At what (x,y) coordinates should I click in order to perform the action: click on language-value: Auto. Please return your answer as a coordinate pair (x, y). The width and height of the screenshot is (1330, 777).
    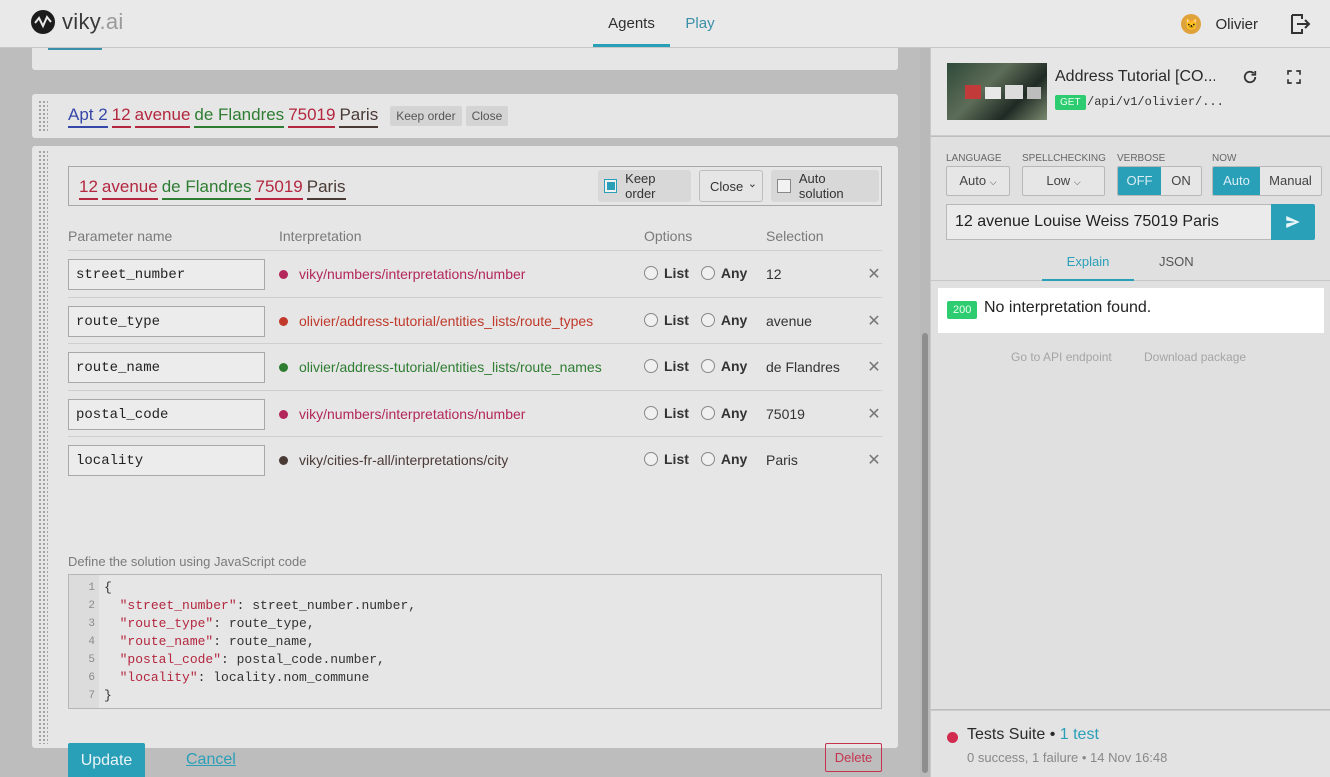
    Looking at the image, I should click on (973, 180).